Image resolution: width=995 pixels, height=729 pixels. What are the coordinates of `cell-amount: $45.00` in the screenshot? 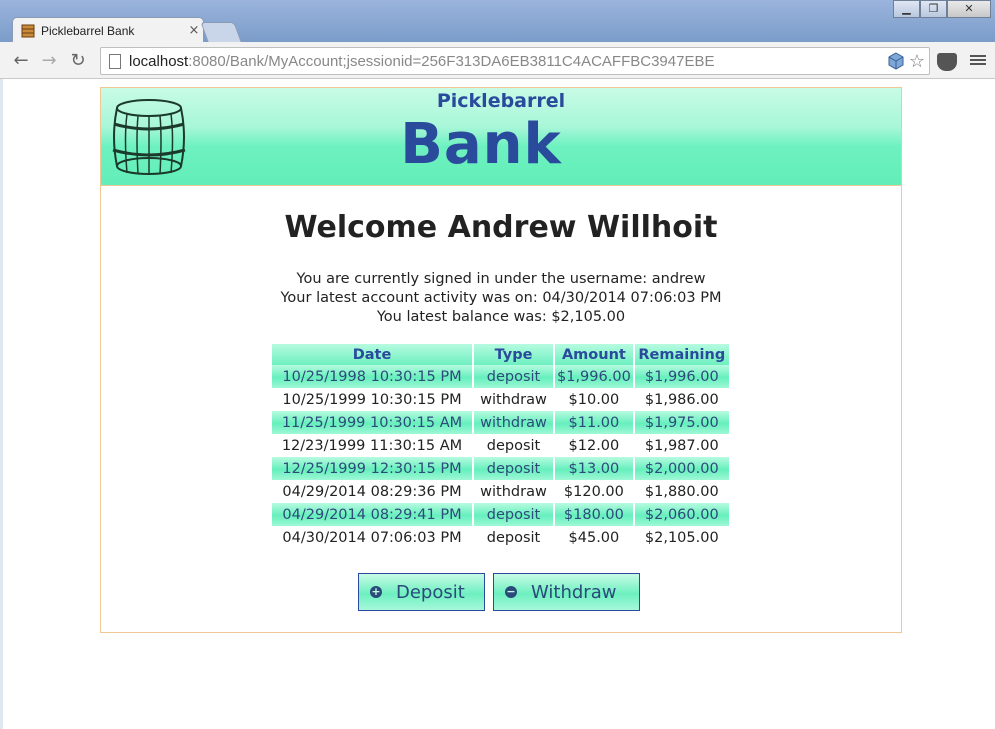 It's located at (594, 537).